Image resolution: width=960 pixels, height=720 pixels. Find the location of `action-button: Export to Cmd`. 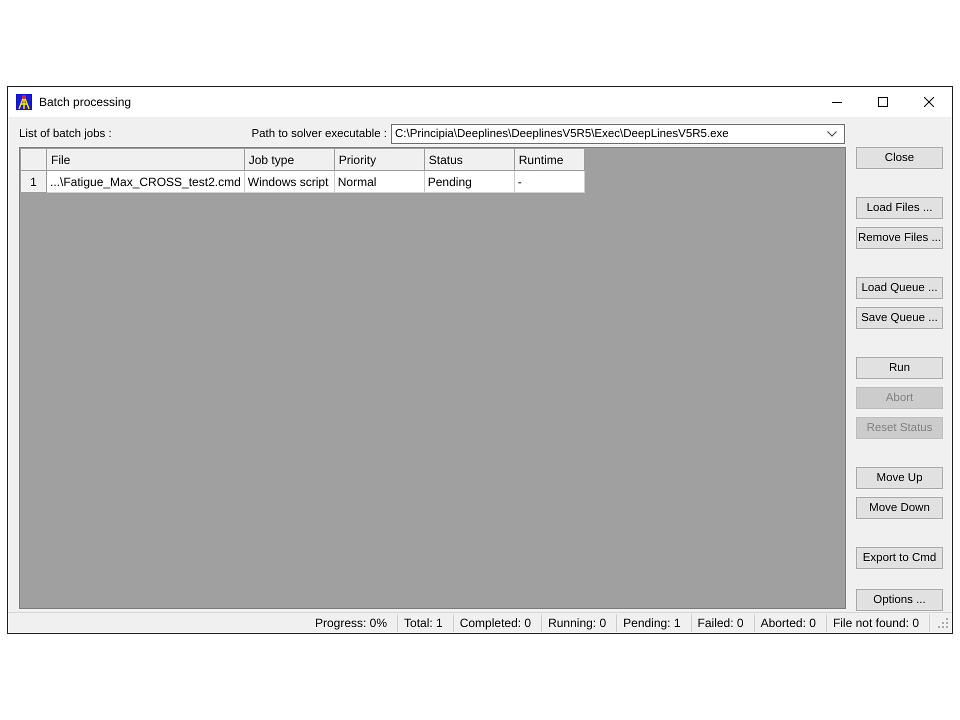

action-button: Export to Cmd is located at coordinates (899, 558).